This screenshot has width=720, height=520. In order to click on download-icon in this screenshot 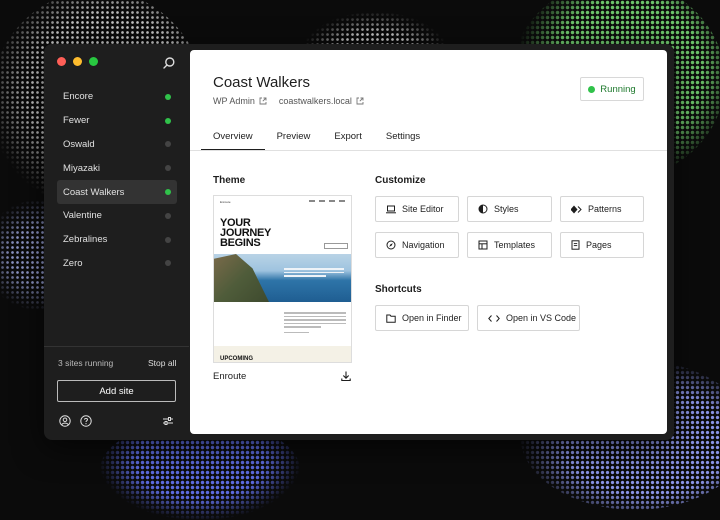, I will do `click(346, 376)`.